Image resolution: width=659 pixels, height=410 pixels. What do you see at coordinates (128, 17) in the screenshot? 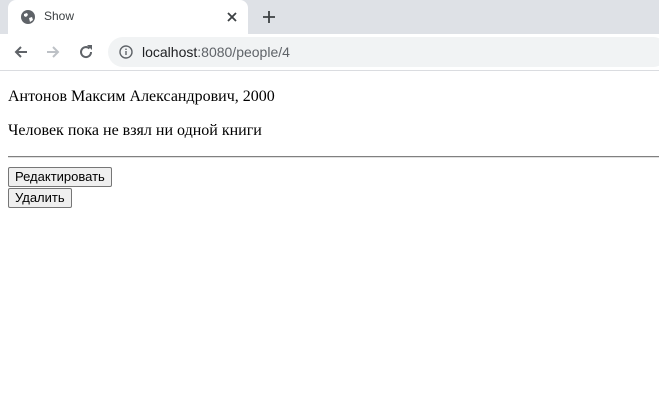
I see `browser-tab: Show` at bounding box center [128, 17].